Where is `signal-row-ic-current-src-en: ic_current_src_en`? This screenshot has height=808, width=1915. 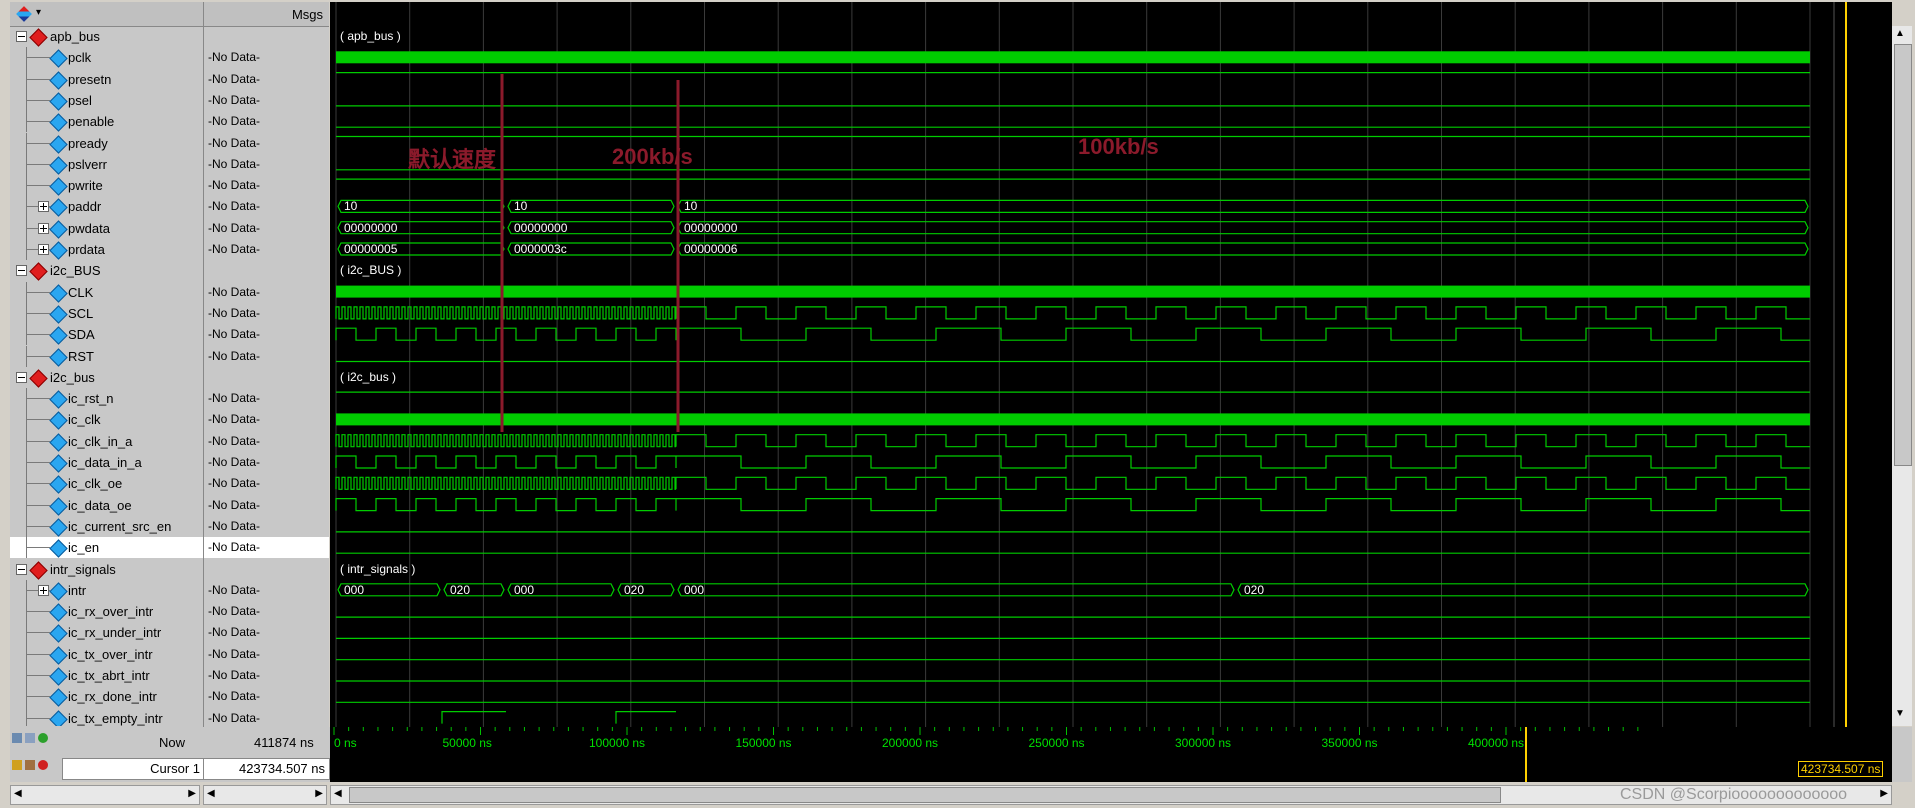
signal-row-ic-current-src-en: ic_current_src_en is located at coordinates (106, 526).